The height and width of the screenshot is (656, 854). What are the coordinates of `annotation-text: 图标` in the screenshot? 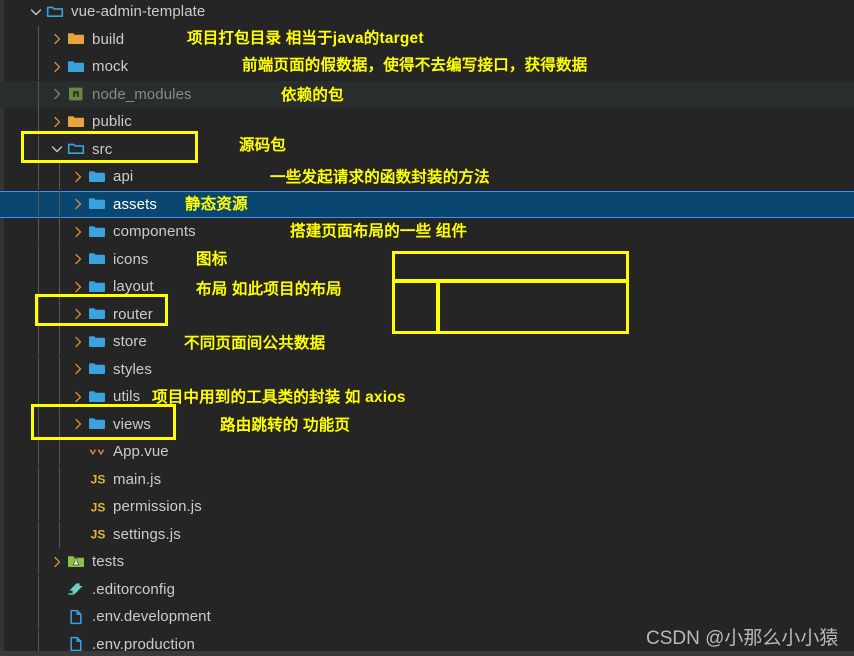 It's located at (212, 259).